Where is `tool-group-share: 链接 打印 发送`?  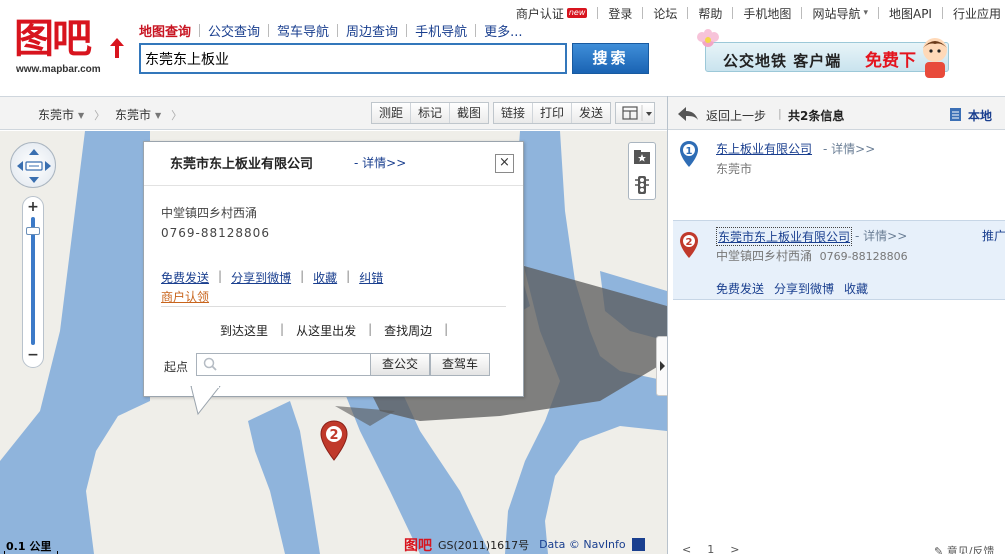 tool-group-share: 链接 打印 发送 is located at coordinates (552, 113).